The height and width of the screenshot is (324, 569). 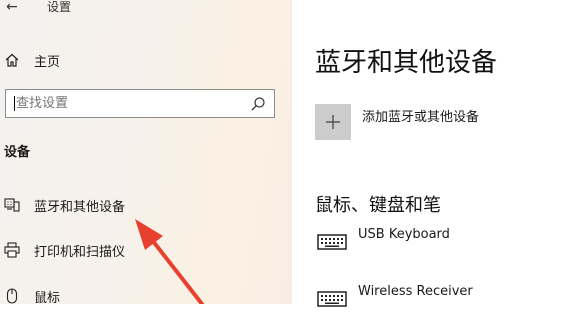 What do you see at coordinates (145, 250) in the screenshot?
I see `sidebar-item-printers: 打印机和扫描仪` at bounding box center [145, 250].